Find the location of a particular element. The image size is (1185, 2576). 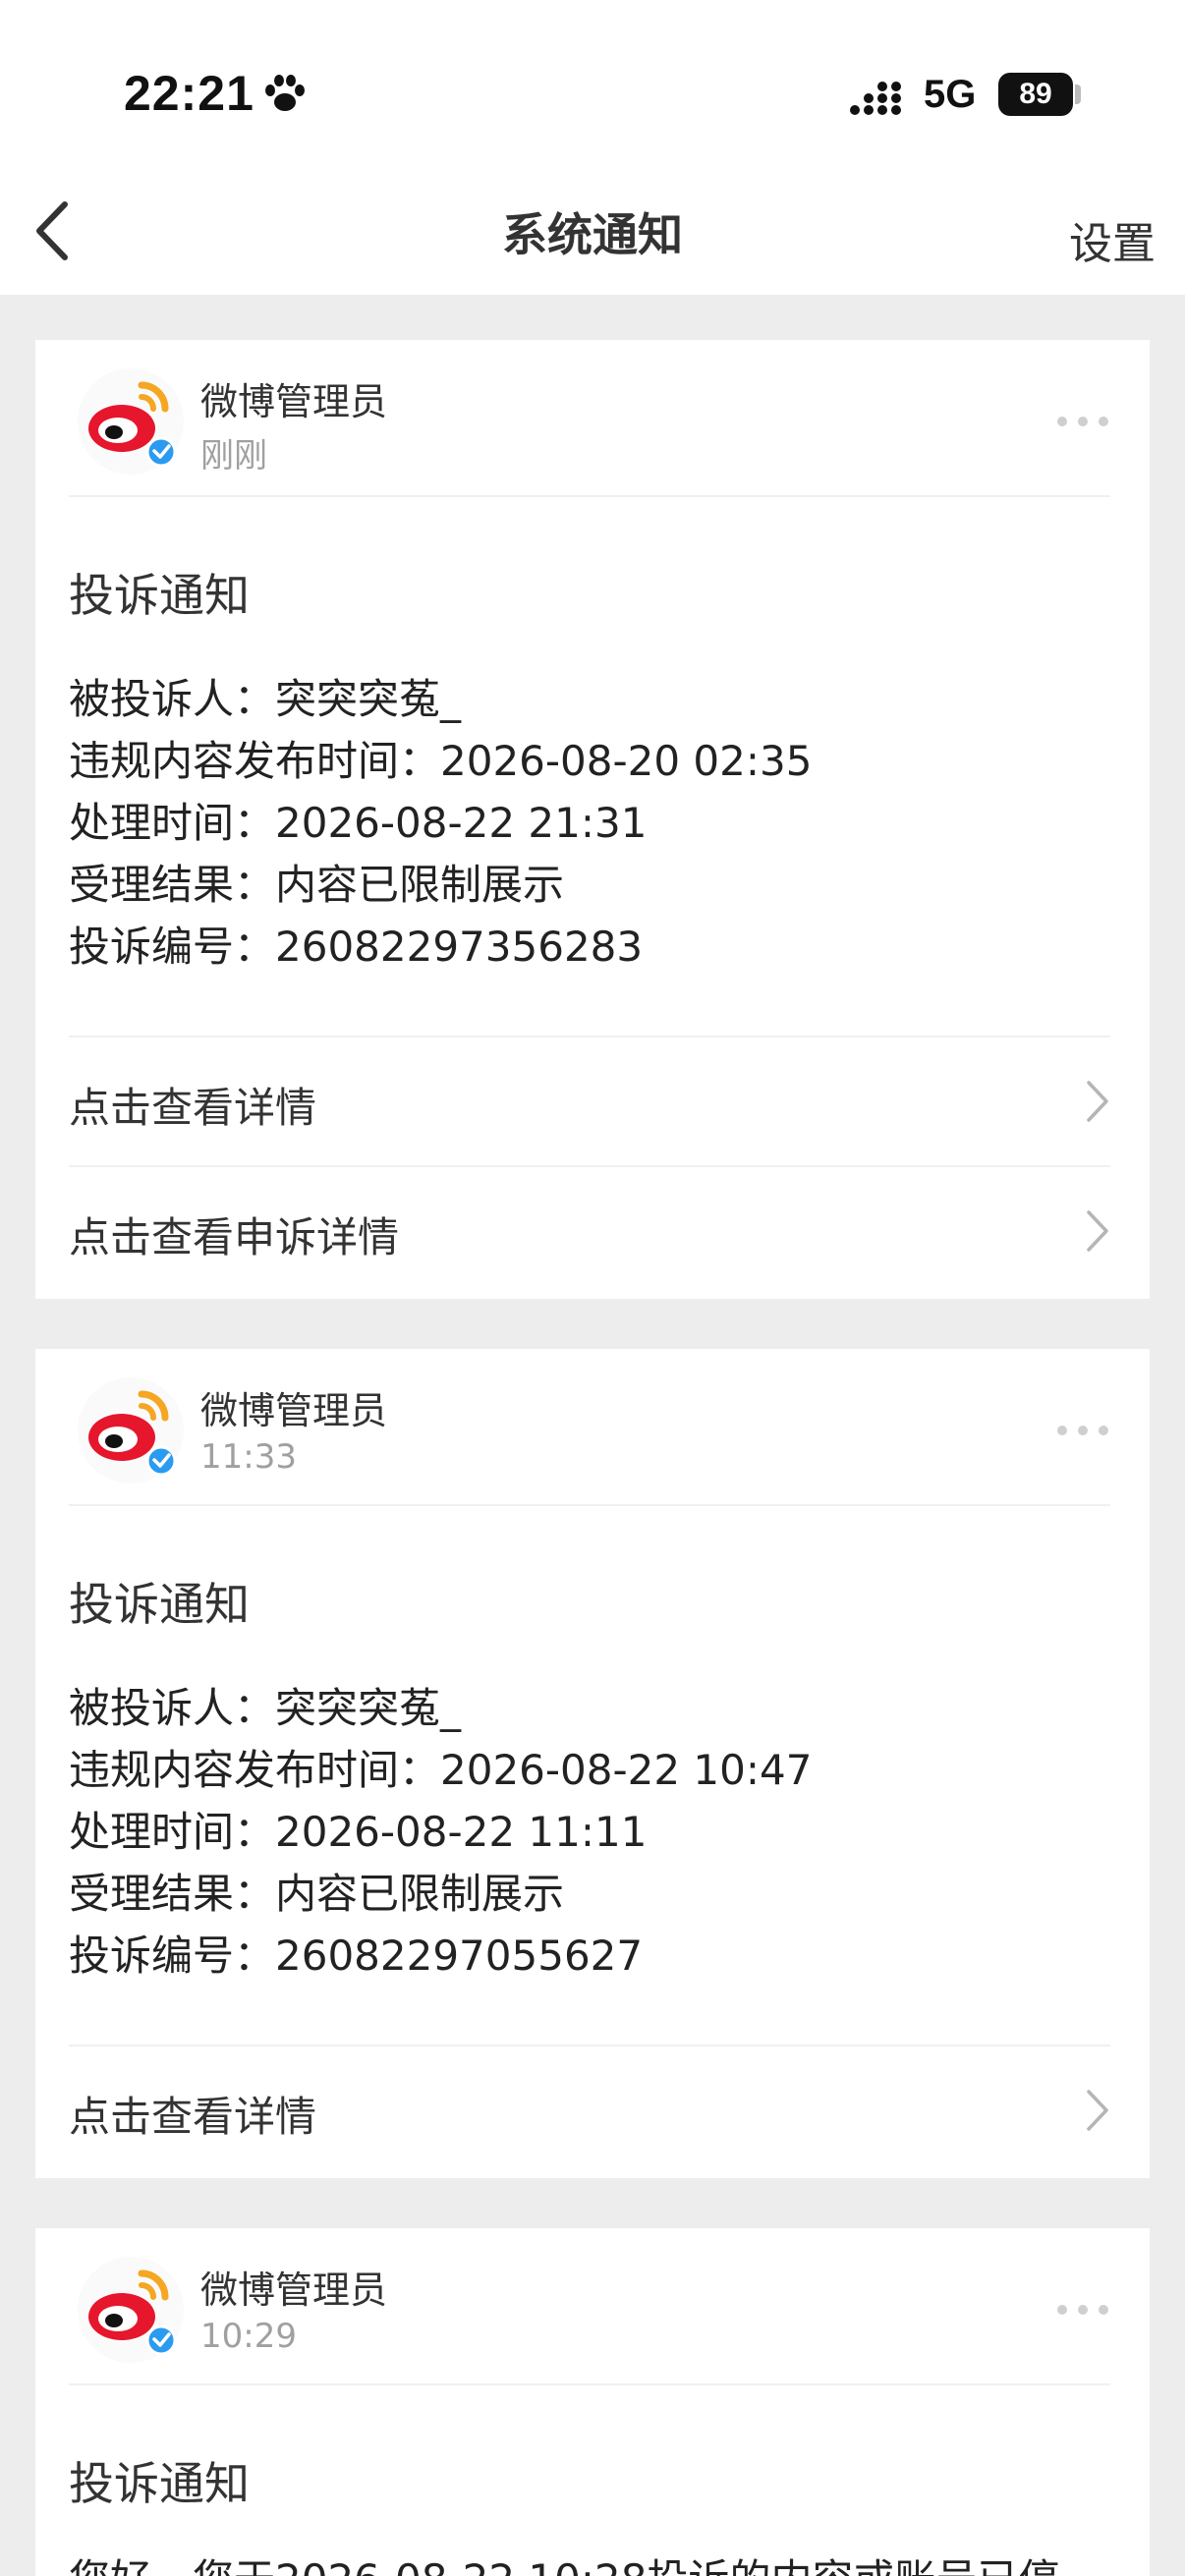

body-line: 处理时间：2026-08-22 11:11 is located at coordinates (358, 1832).